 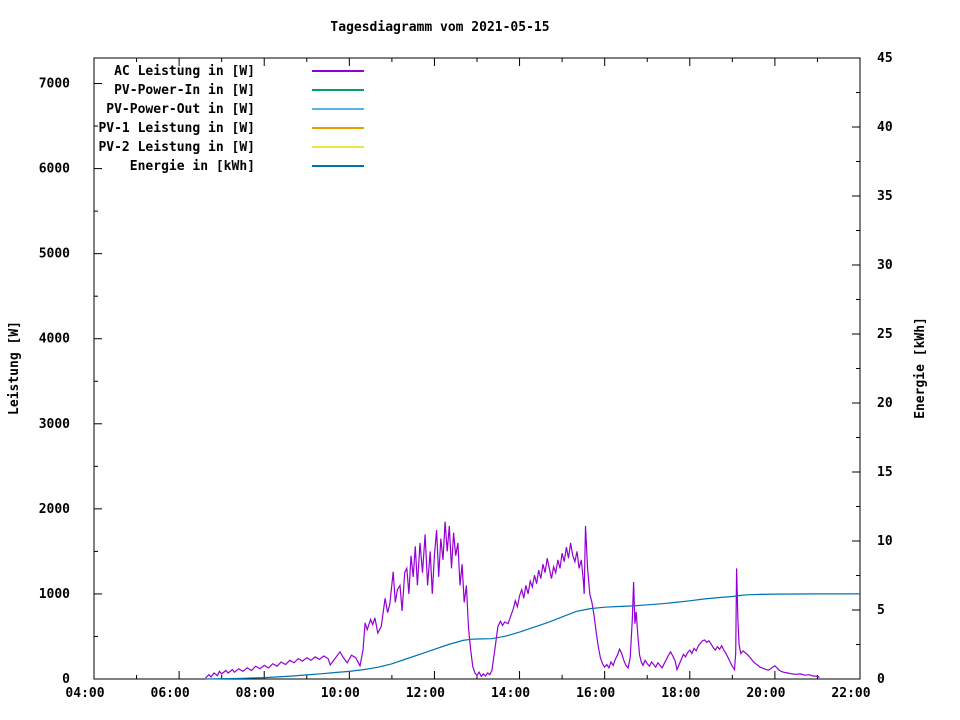 I want to click on series-line-energie-in-kwh, so click(x=532, y=636).